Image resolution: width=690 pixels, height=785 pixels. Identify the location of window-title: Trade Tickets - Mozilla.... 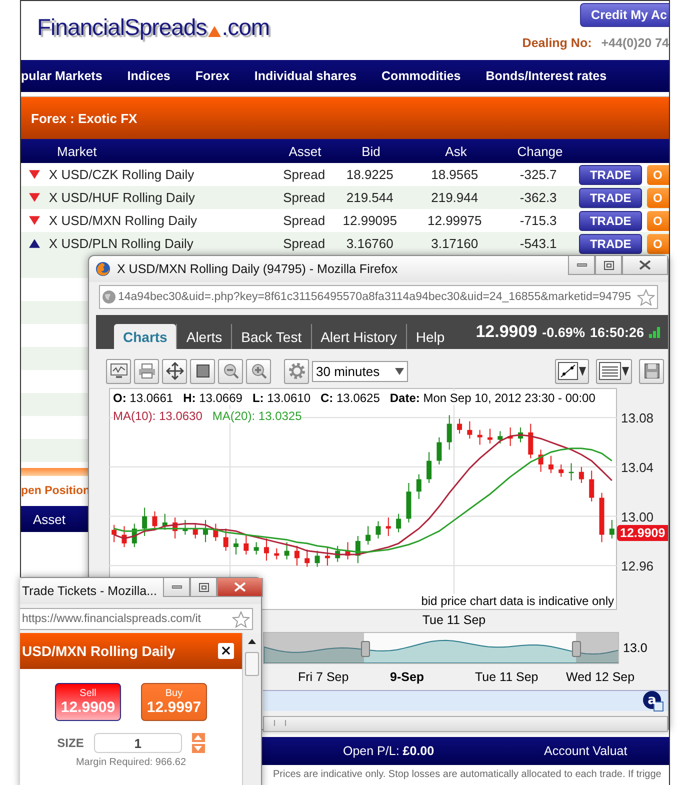
(89, 591).